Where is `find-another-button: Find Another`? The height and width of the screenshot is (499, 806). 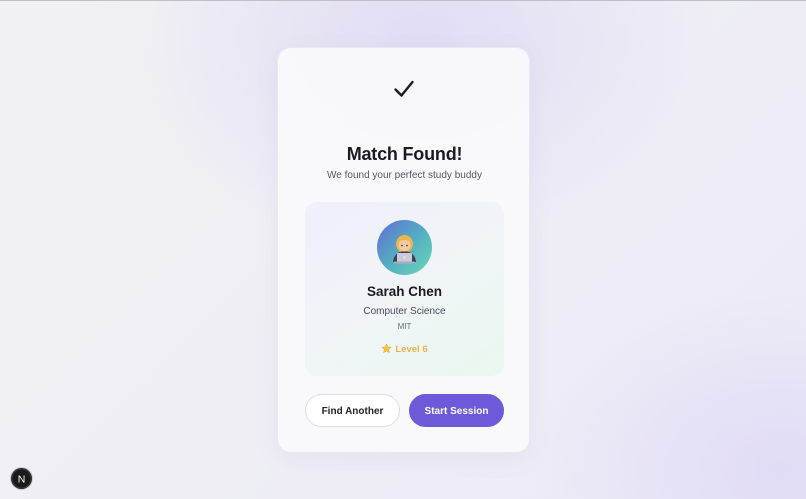 find-another-button: Find Another is located at coordinates (352, 410).